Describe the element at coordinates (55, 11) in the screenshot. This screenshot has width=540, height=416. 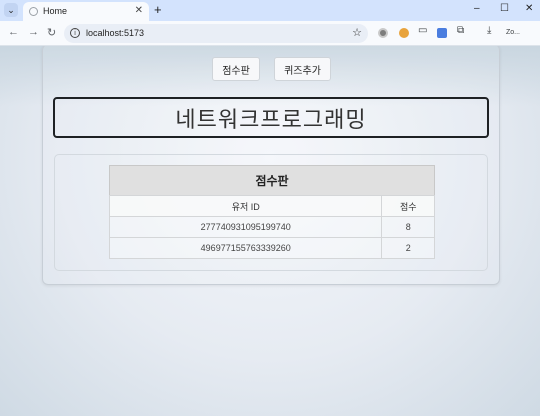
I see `tab-title: Home` at that location.